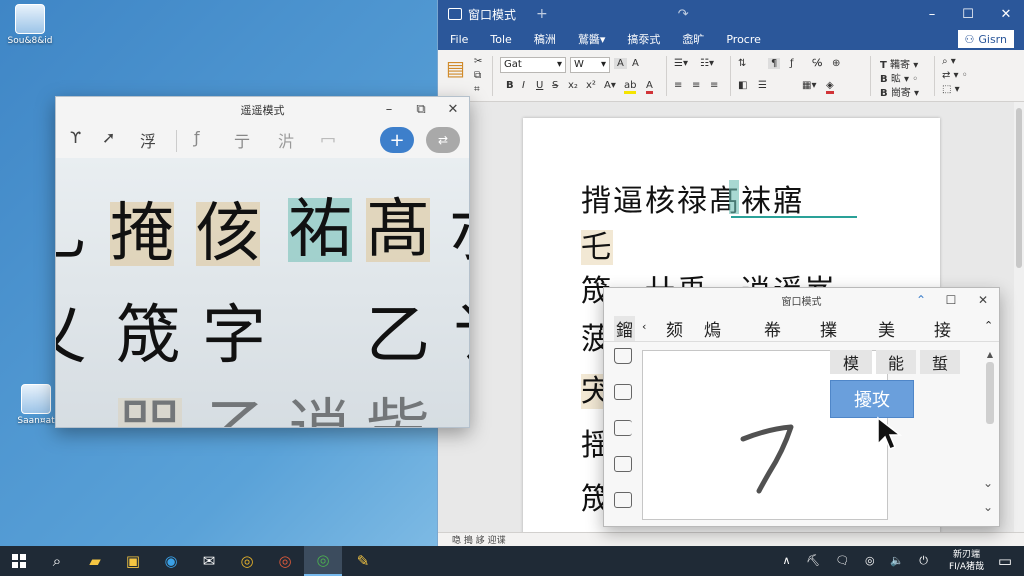  What do you see at coordinates (328, 140) in the screenshot?
I see `frame-tool-icon: 冖` at bounding box center [328, 140].